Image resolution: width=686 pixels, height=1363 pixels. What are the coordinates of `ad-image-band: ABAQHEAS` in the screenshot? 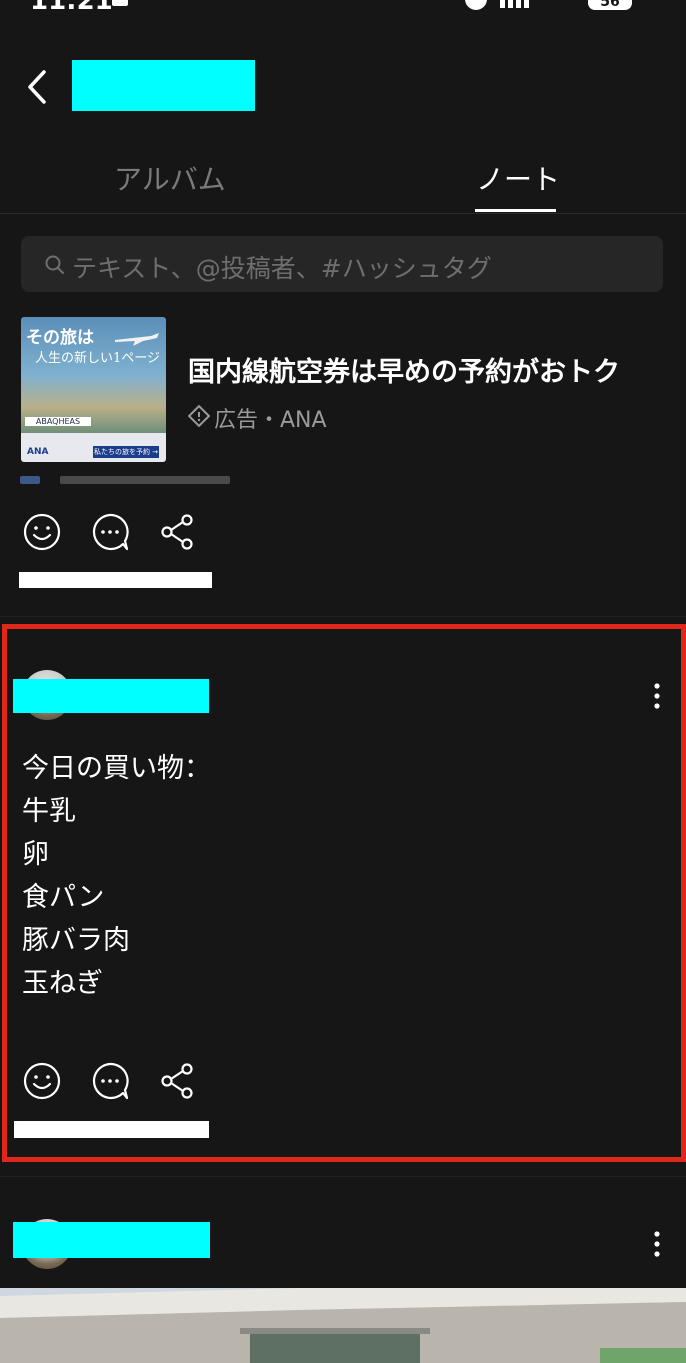 It's located at (93, 424).